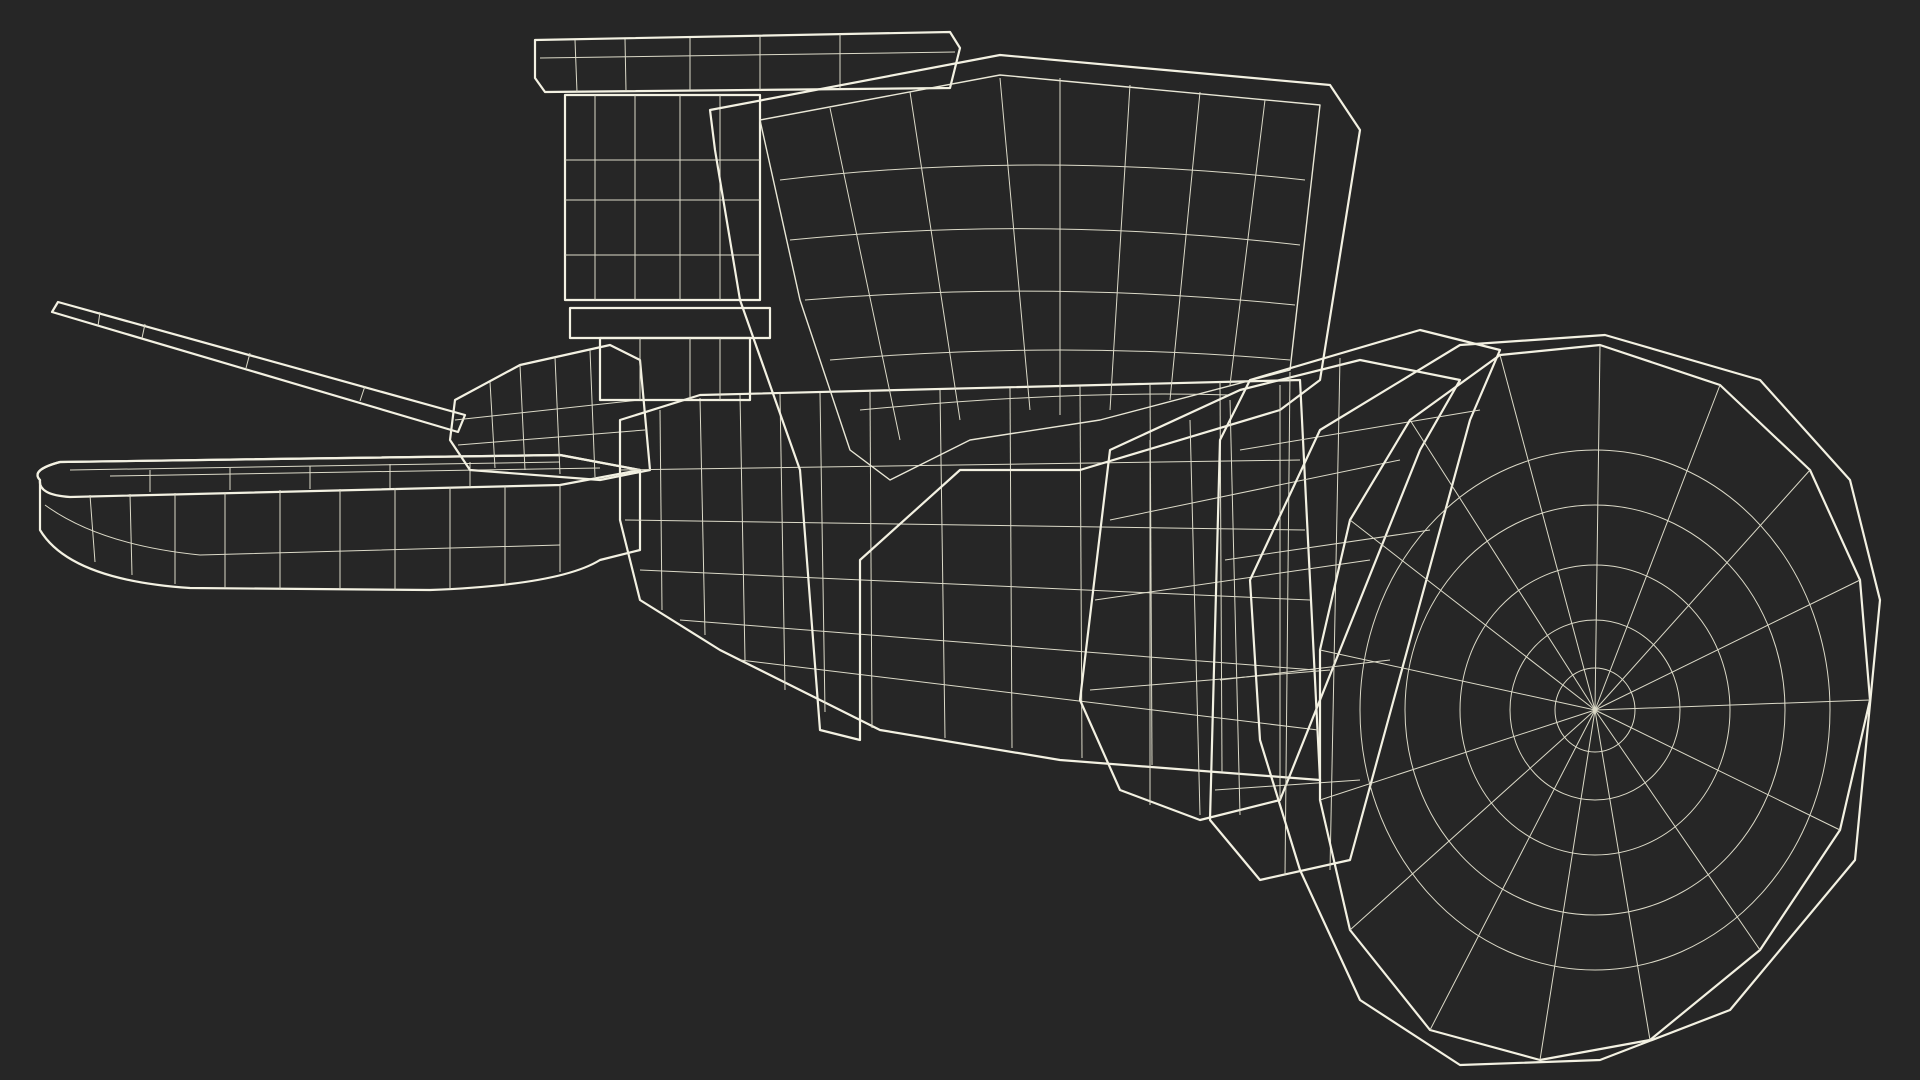 This screenshot has width=1920, height=1080. Describe the element at coordinates (1290, 605) in the screenshot. I see `valve-union-nut` at that location.